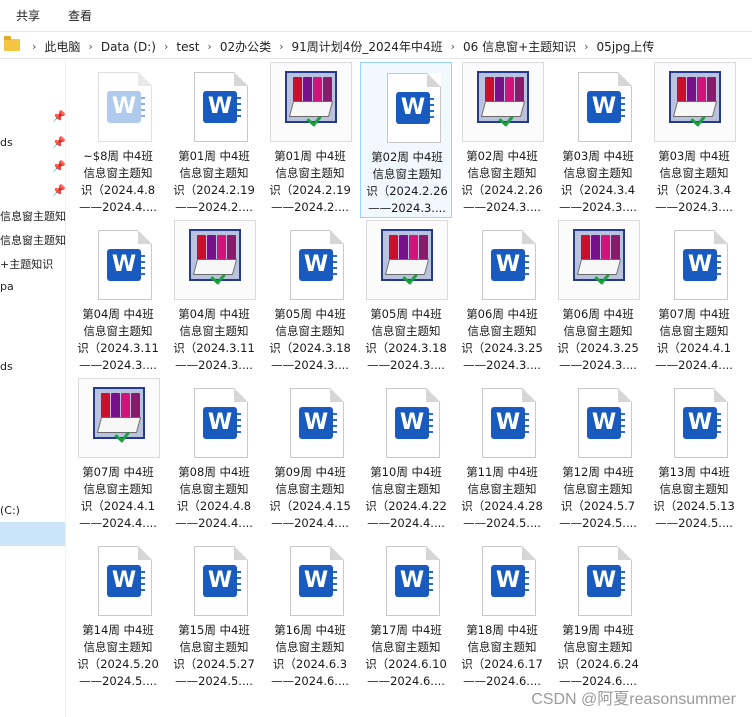  I want to click on image-thumbnail, so click(406, 263).